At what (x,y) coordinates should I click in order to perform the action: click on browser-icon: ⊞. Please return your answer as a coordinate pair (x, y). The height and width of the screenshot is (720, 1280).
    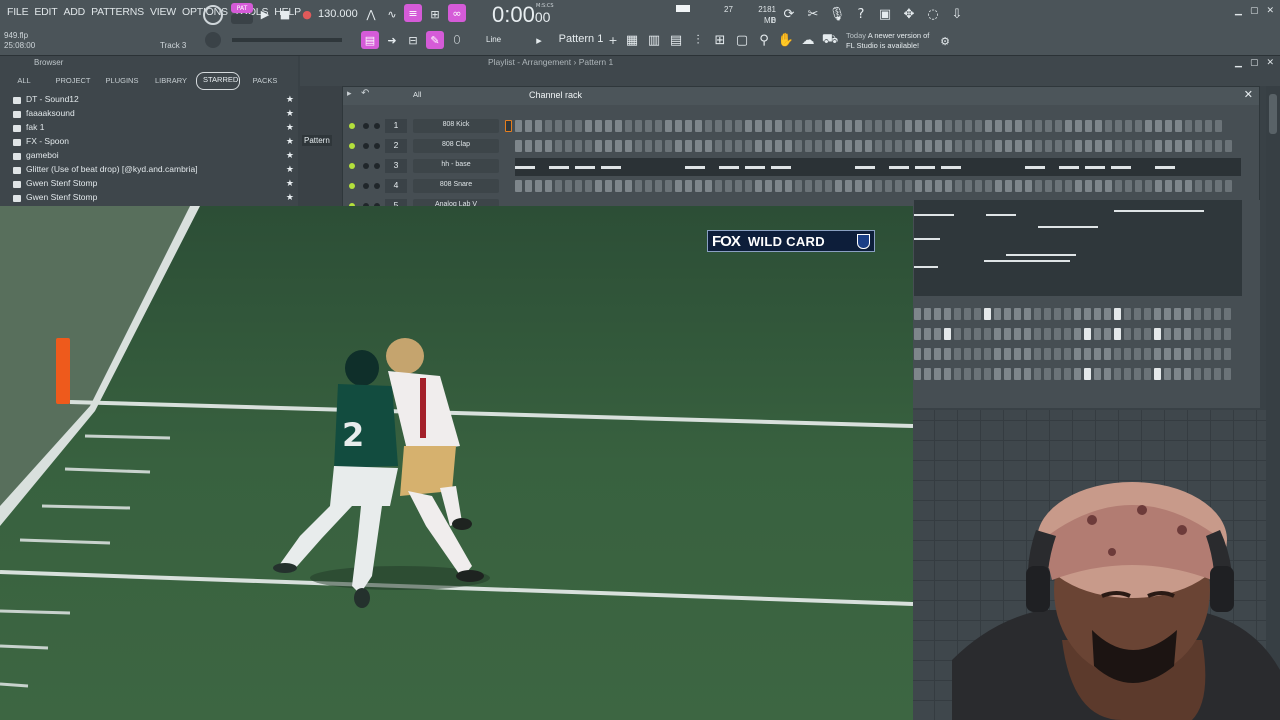
    Looking at the image, I should click on (720, 40).